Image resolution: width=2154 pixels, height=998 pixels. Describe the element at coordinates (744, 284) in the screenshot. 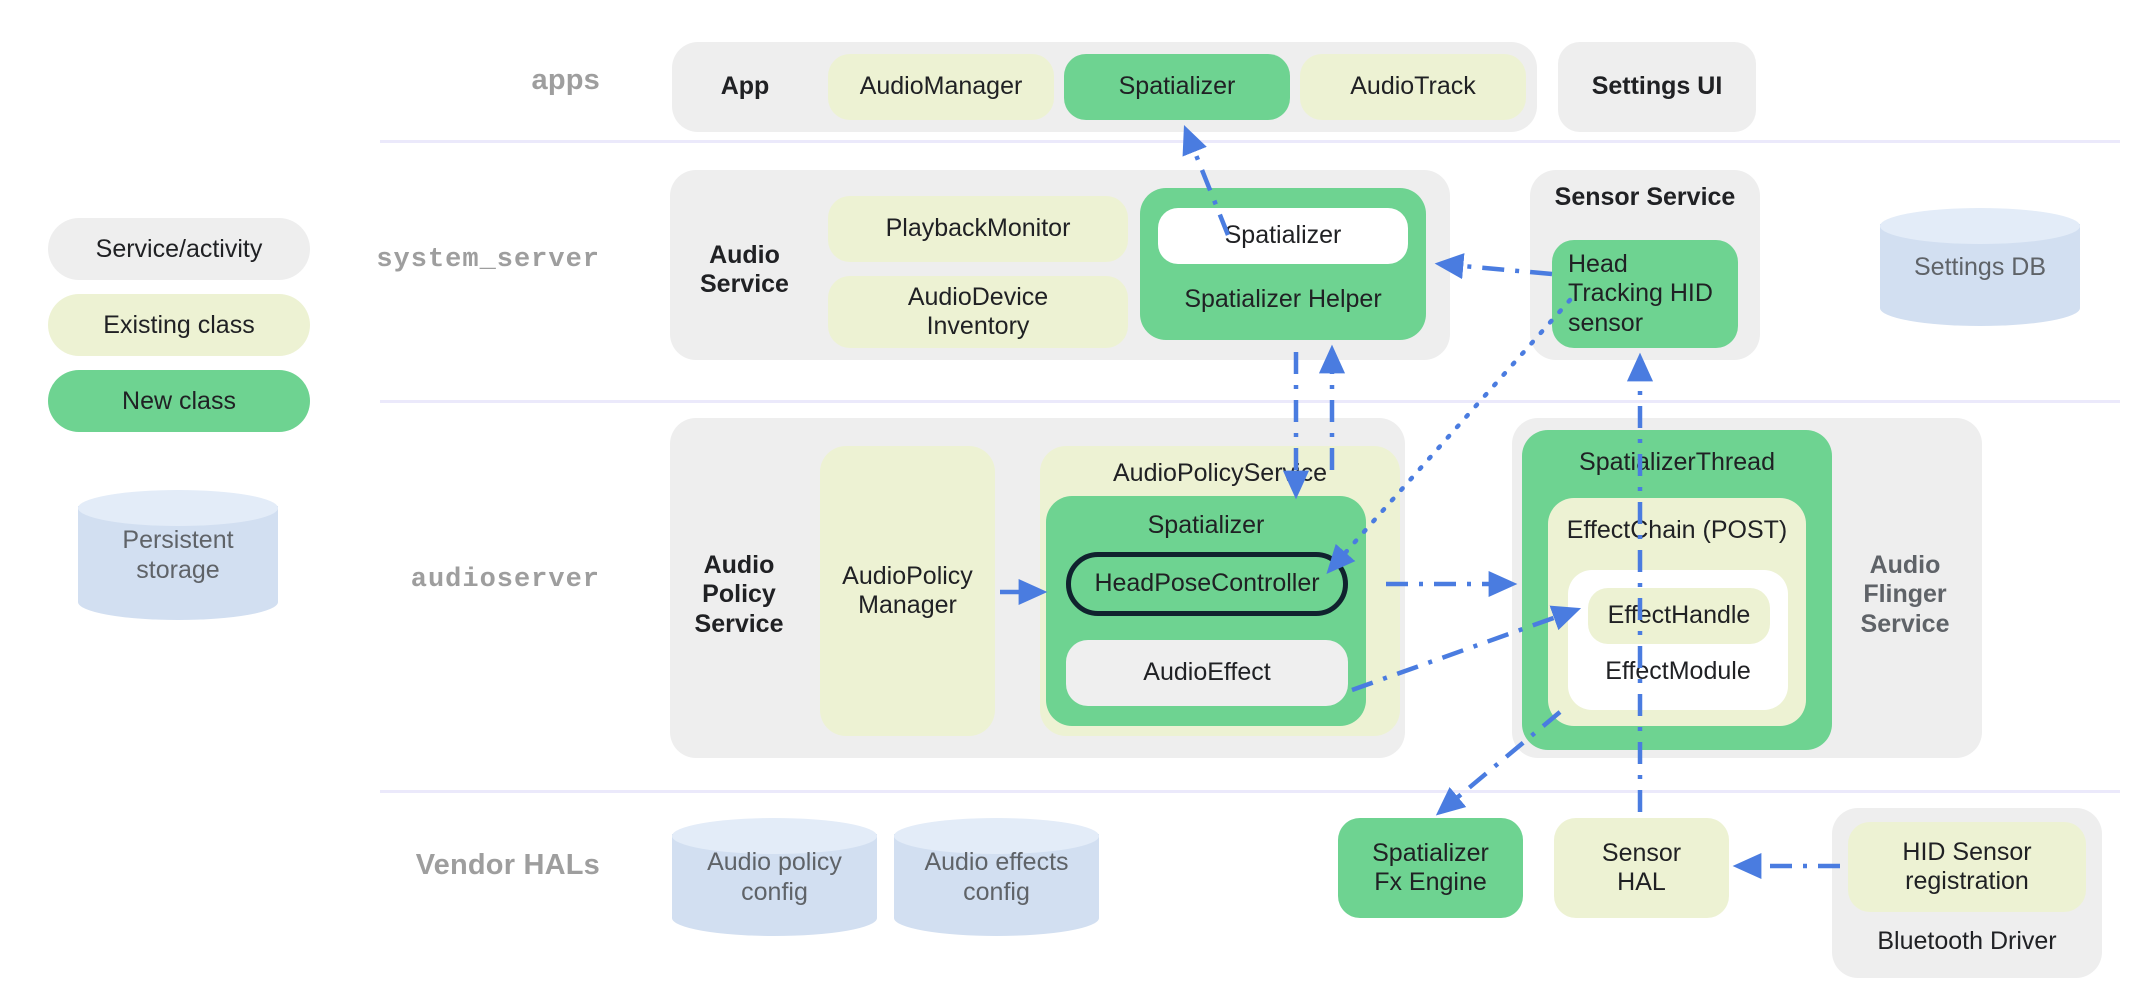

I see `audio-service-title-line2: Service` at that location.